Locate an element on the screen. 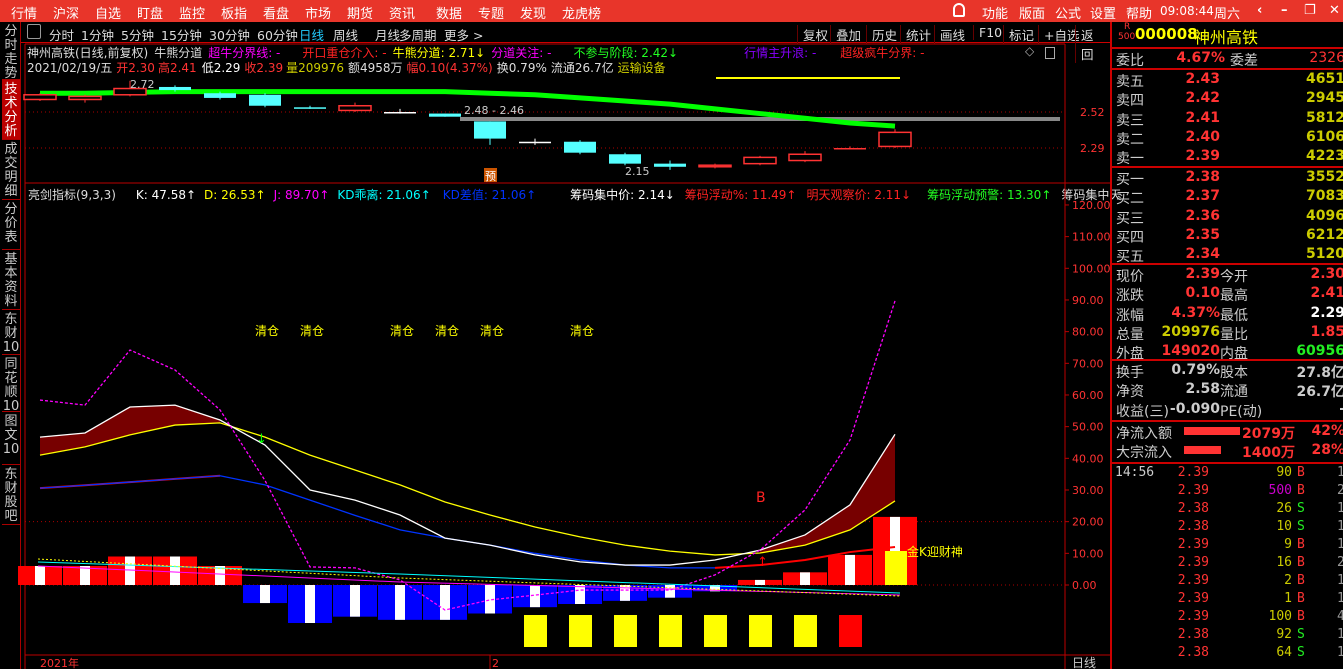  label: 委差 is located at coordinates (1244, 61).